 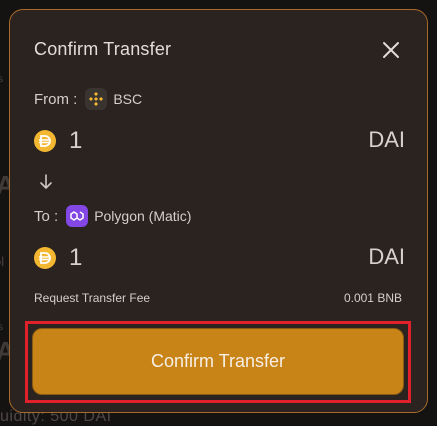 I want to click on background-fragment: ol, so click(x=2, y=261).